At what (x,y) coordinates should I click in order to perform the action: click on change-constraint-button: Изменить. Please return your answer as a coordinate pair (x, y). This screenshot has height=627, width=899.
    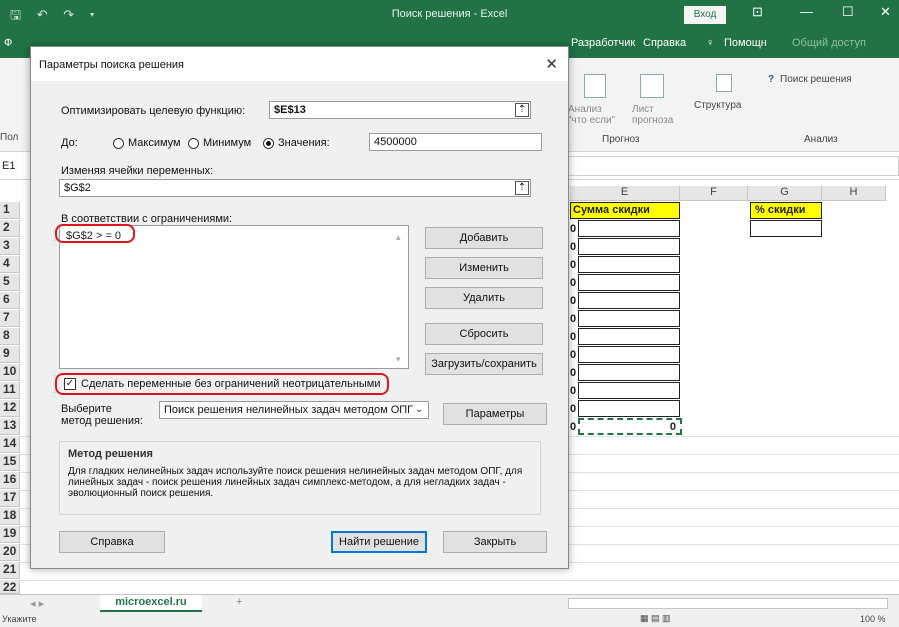
    Looking at the image, I should click on (484, 268).